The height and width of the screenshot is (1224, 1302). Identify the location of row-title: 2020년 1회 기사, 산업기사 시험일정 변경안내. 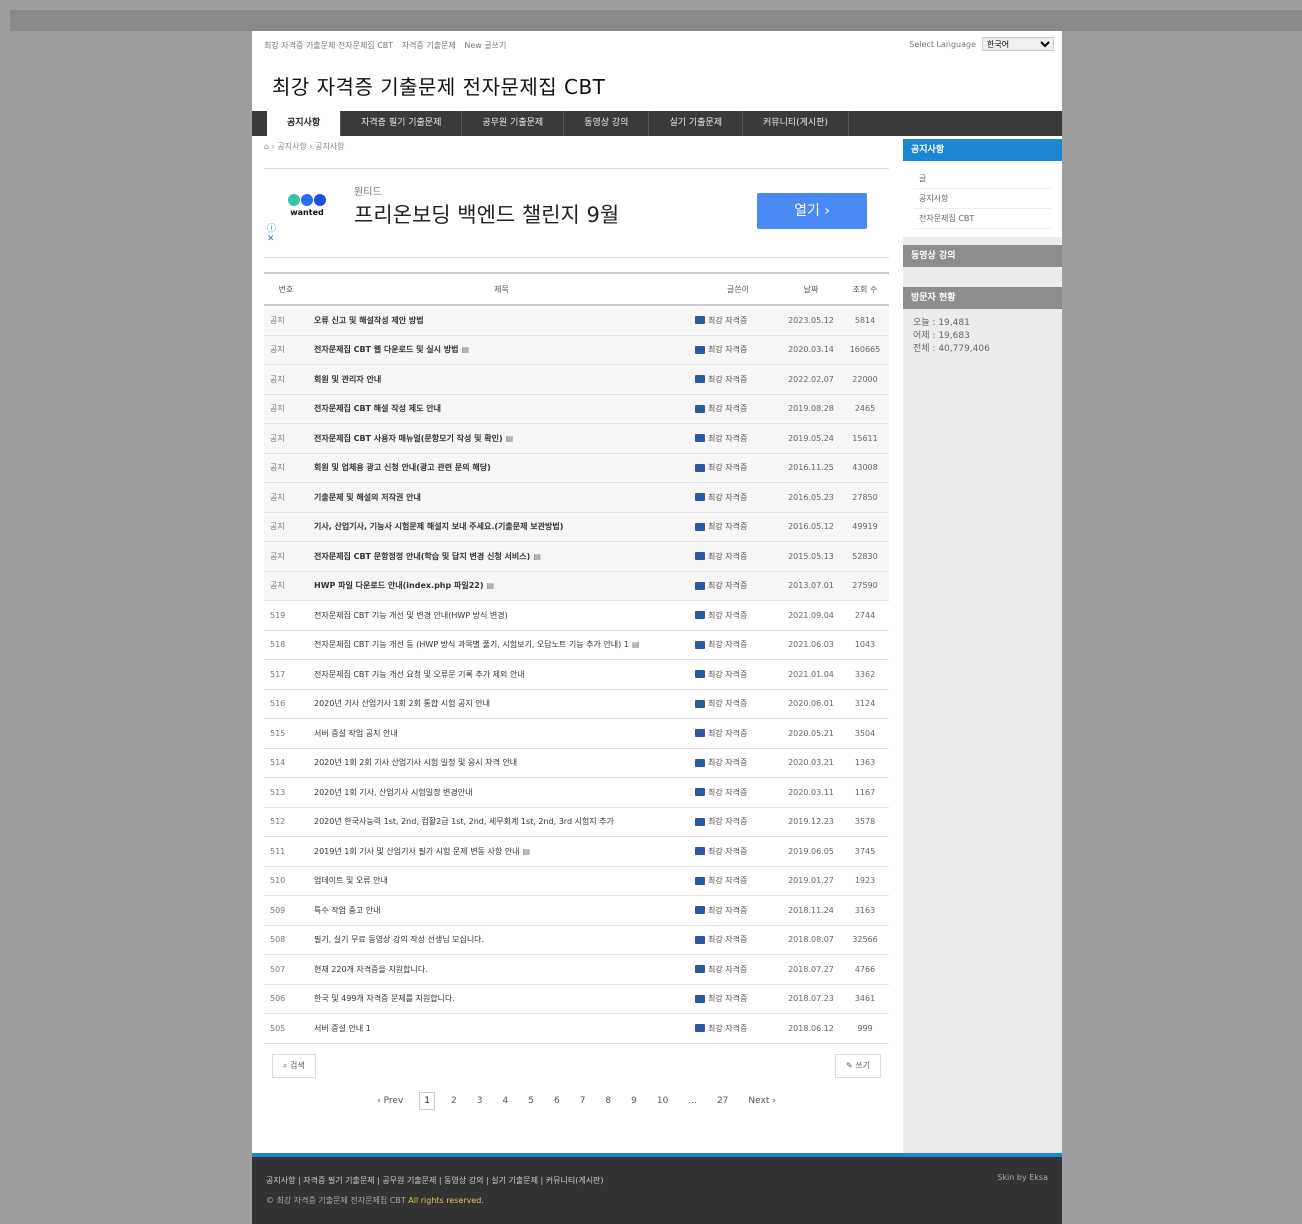
(501, 792).